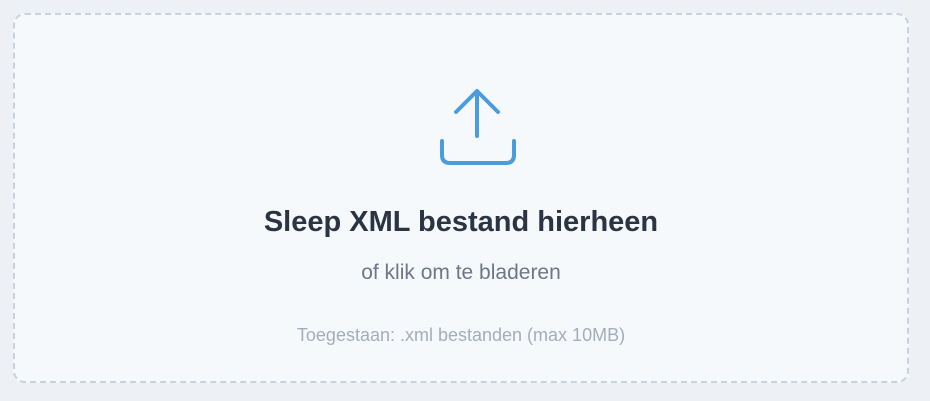  What do you see at coordinates (478, 127) in the screenshot?
I see `upload-icon` at bounding box center [478, 127].